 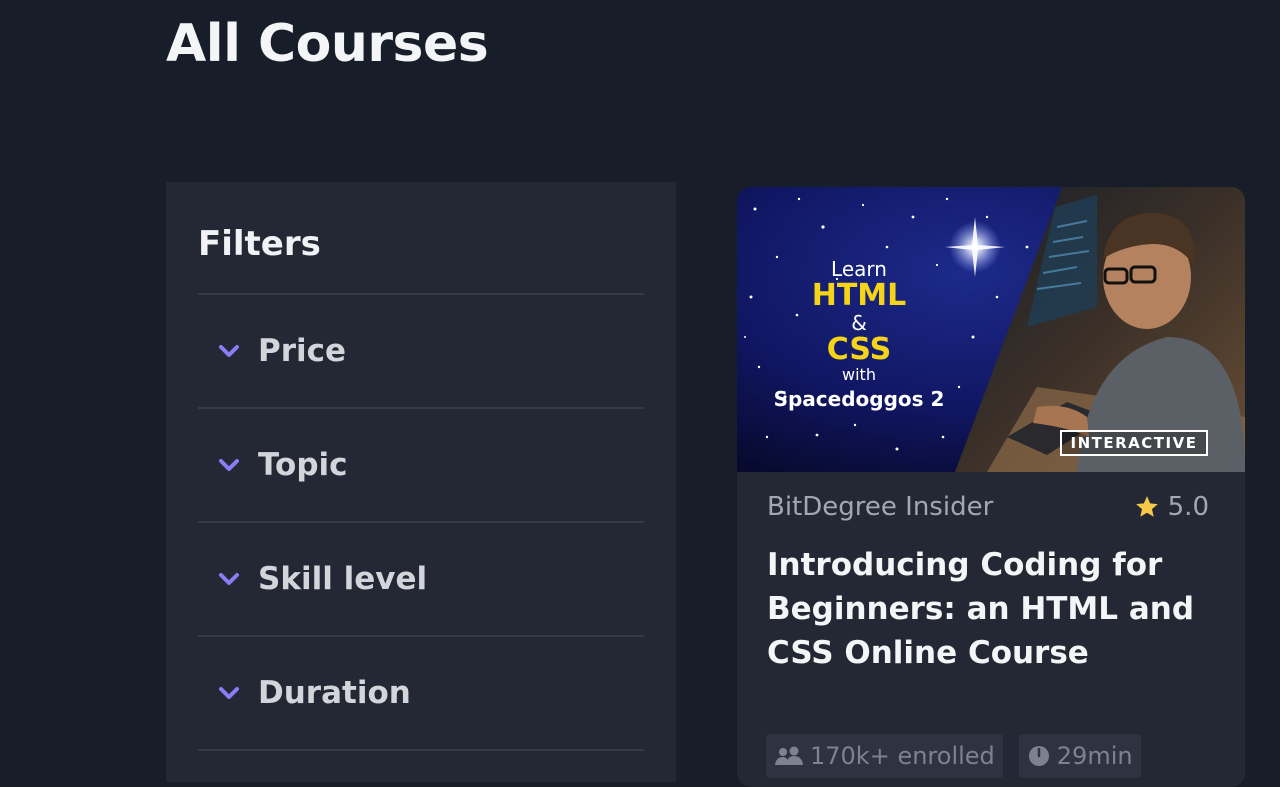 What do you see at coordinates (880, 507) in the screenshot?
I see `course-author: BitDegree Insider` at bounding box center [880, 507].